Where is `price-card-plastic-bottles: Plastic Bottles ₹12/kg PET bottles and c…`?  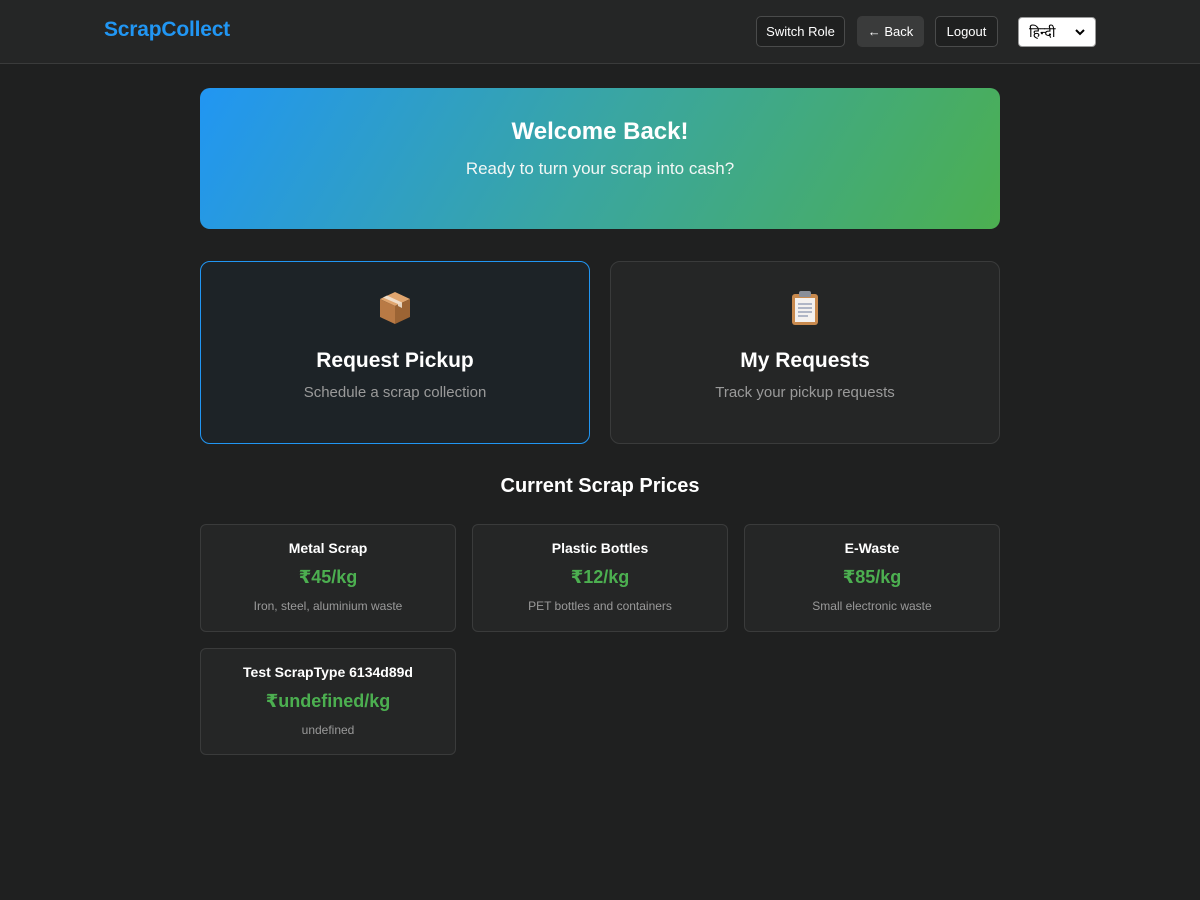
price-card-plastic-bottles: Plastic Bottles ₹12/kg PET bottles and c… is located at coordinates (600, 578).